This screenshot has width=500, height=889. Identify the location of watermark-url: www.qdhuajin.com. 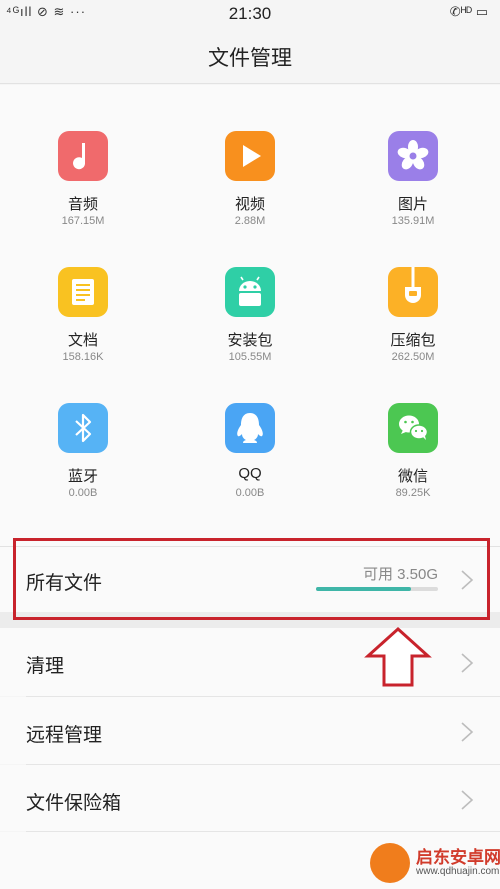
(458, 871).